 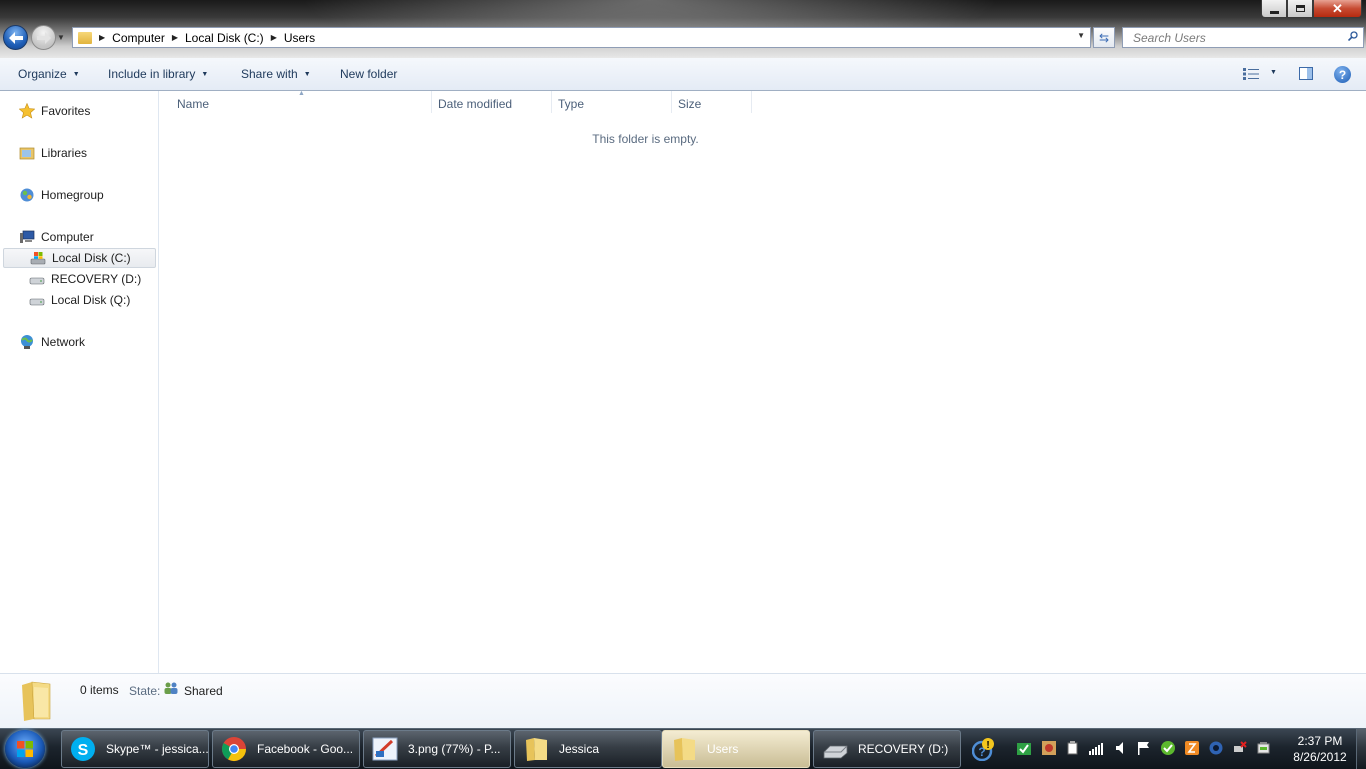 I want to click on new-folder-button: New folder, so click(x=368, y=74).